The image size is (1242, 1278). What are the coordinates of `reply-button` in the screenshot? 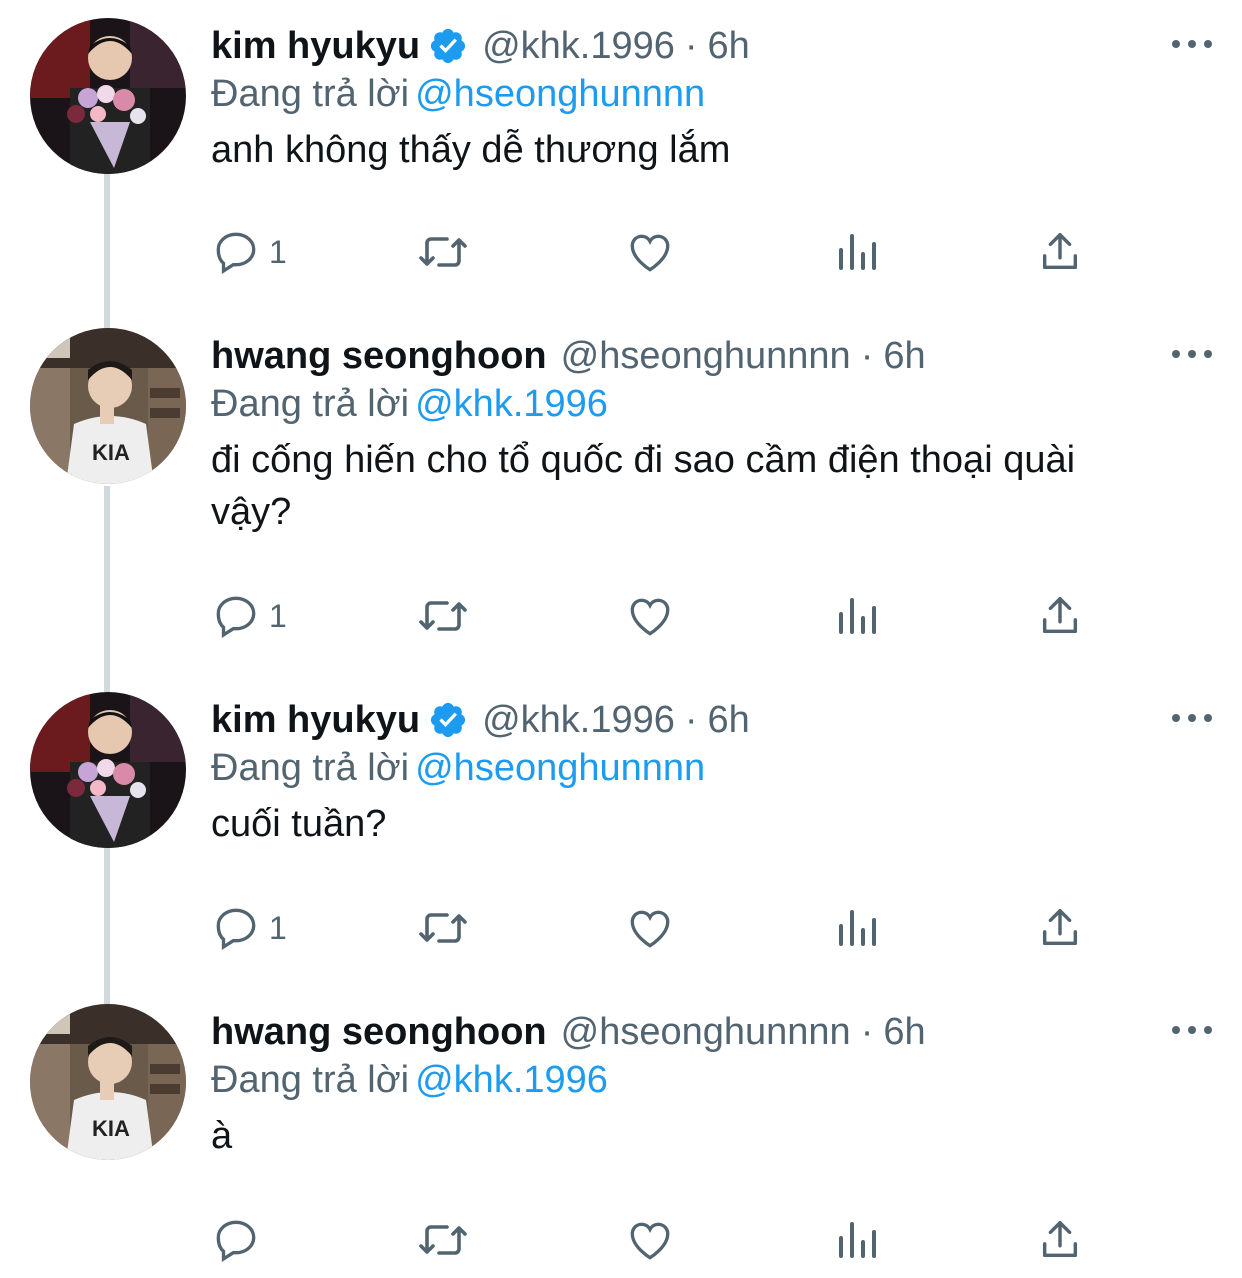 It's located at (240, 1240).